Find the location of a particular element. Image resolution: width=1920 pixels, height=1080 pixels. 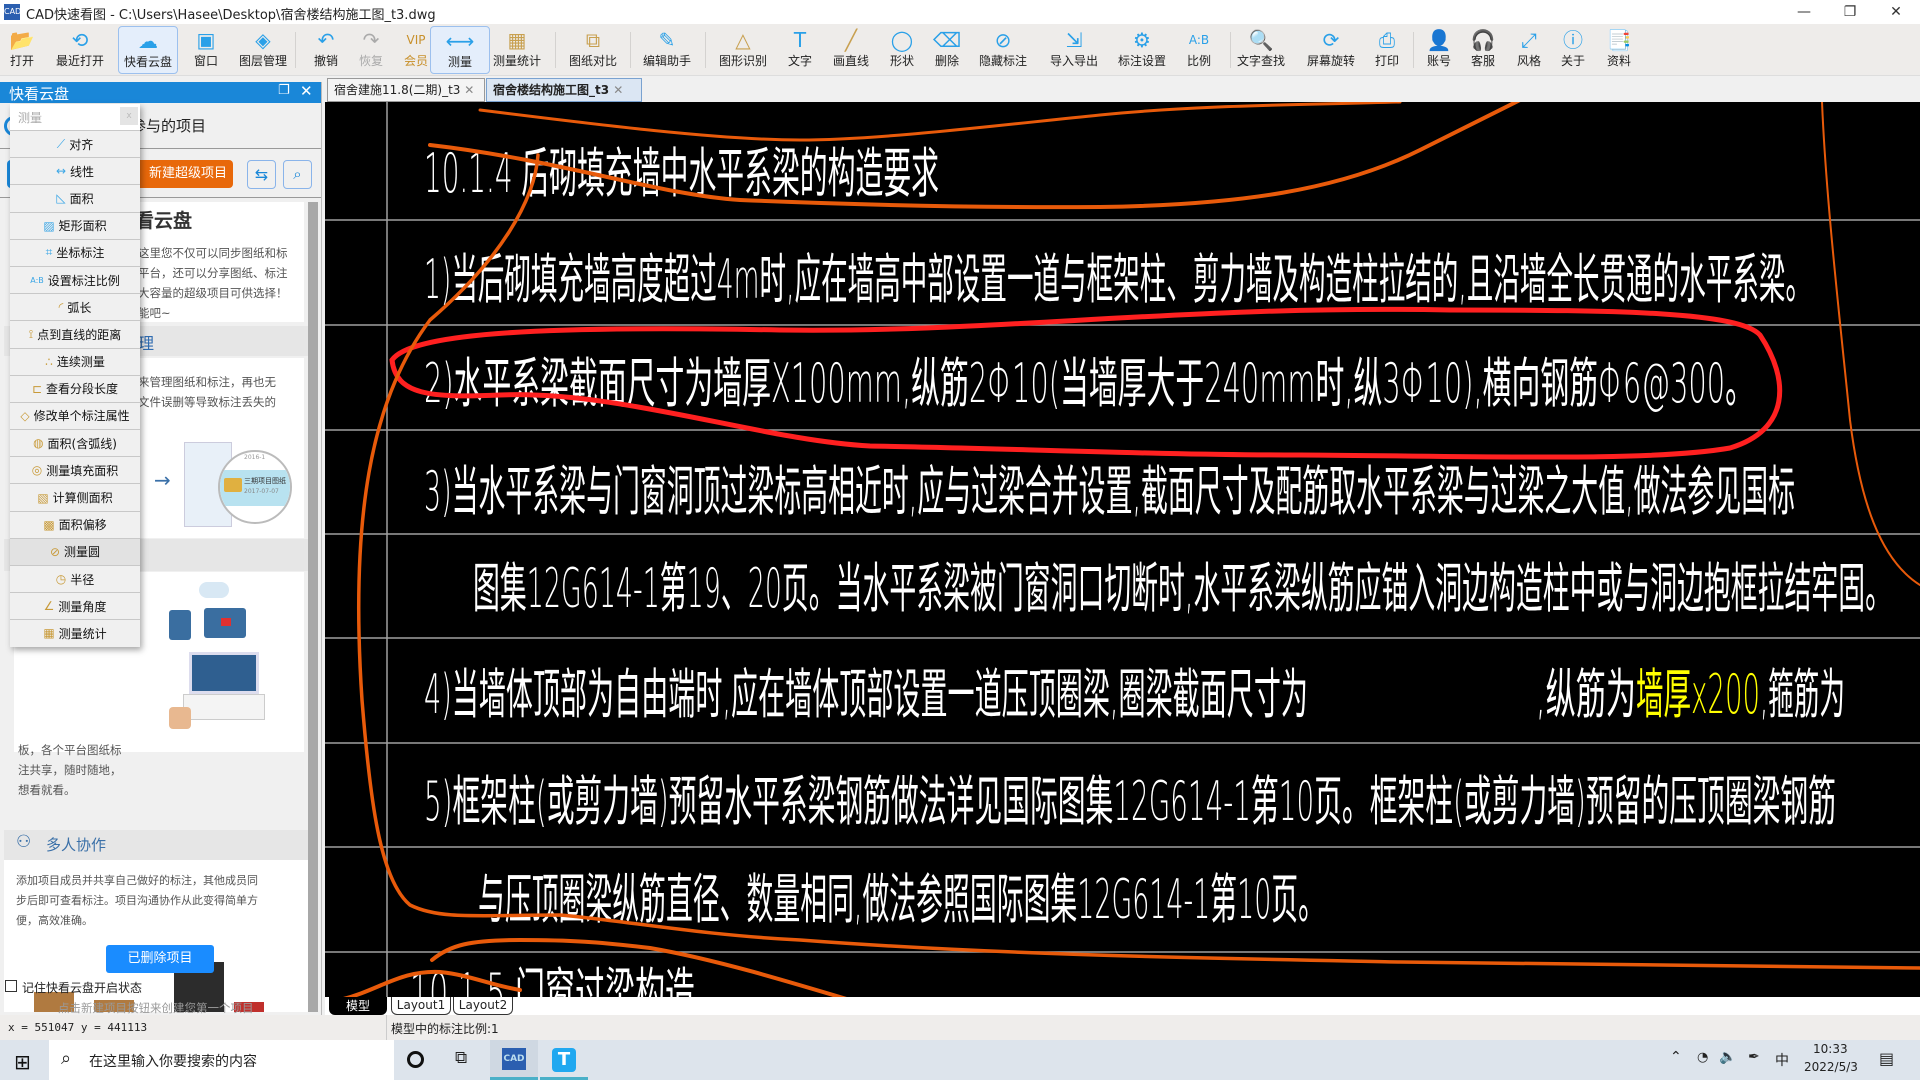

windows-start-icon: ⊞ is located at coordinates (22, 1062).